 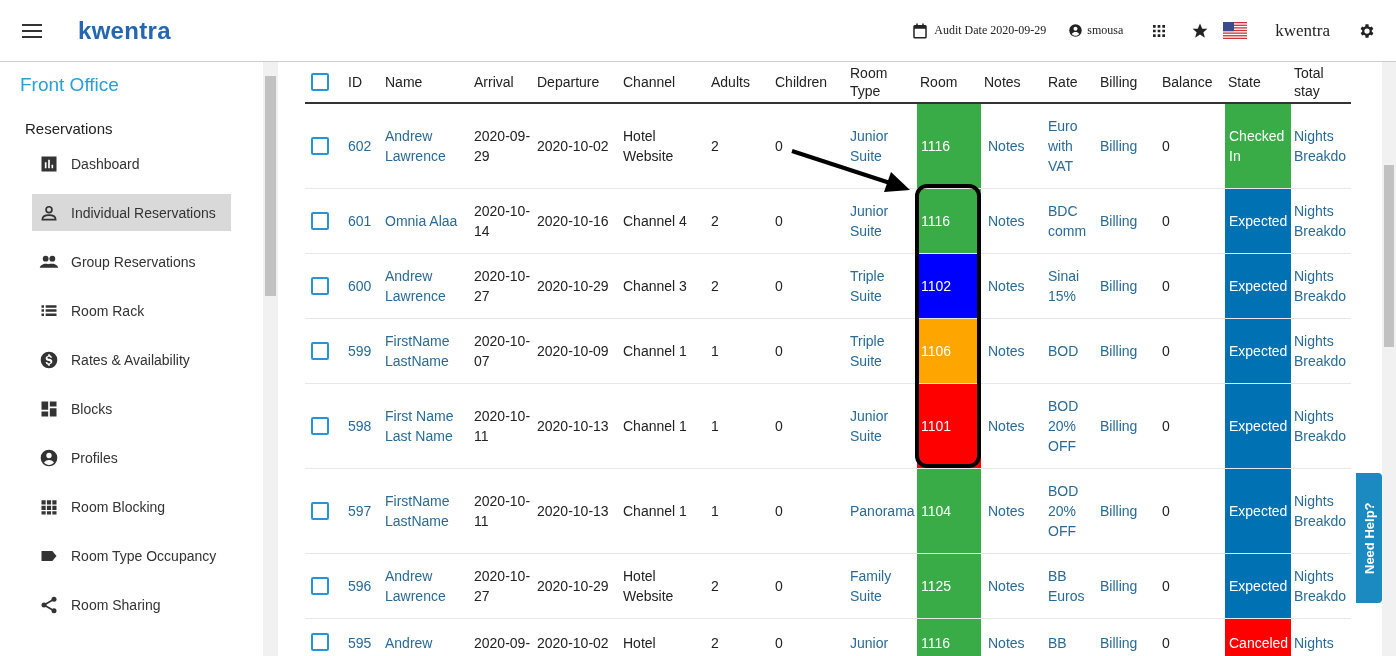 I want to click on sidebar-item: Profiles, so click(x=131, y=457).